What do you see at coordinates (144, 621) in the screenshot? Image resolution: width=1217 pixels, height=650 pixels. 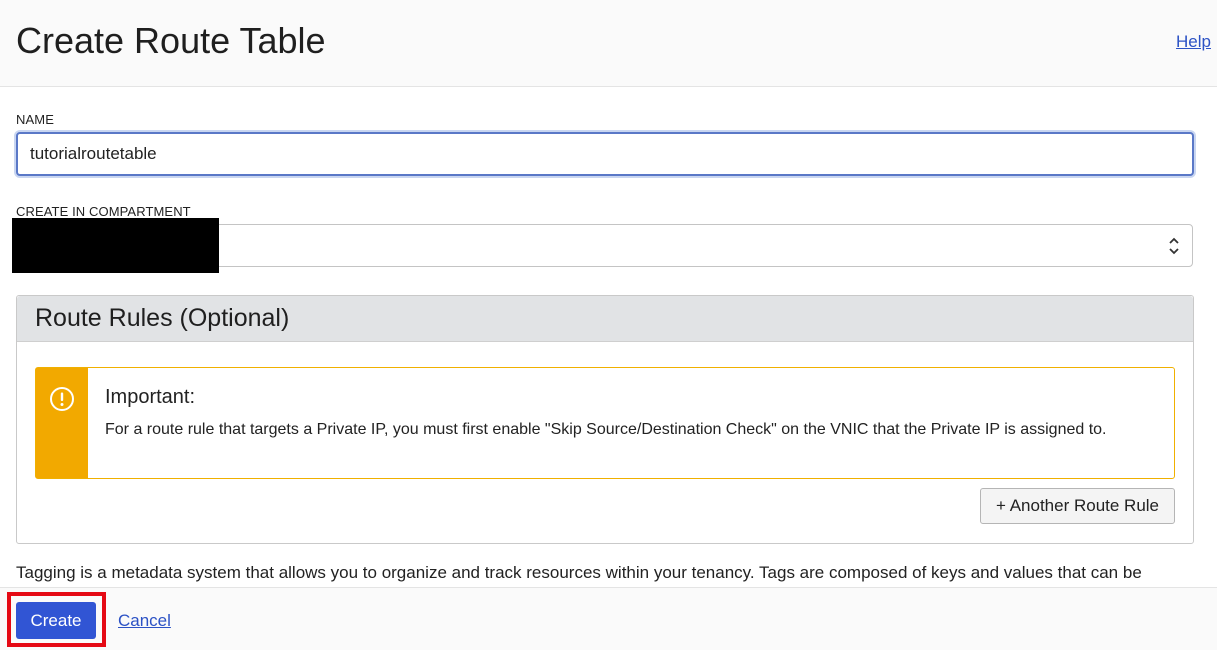 I see `cancel-link: Cancel` at bounding box center [144, 621].